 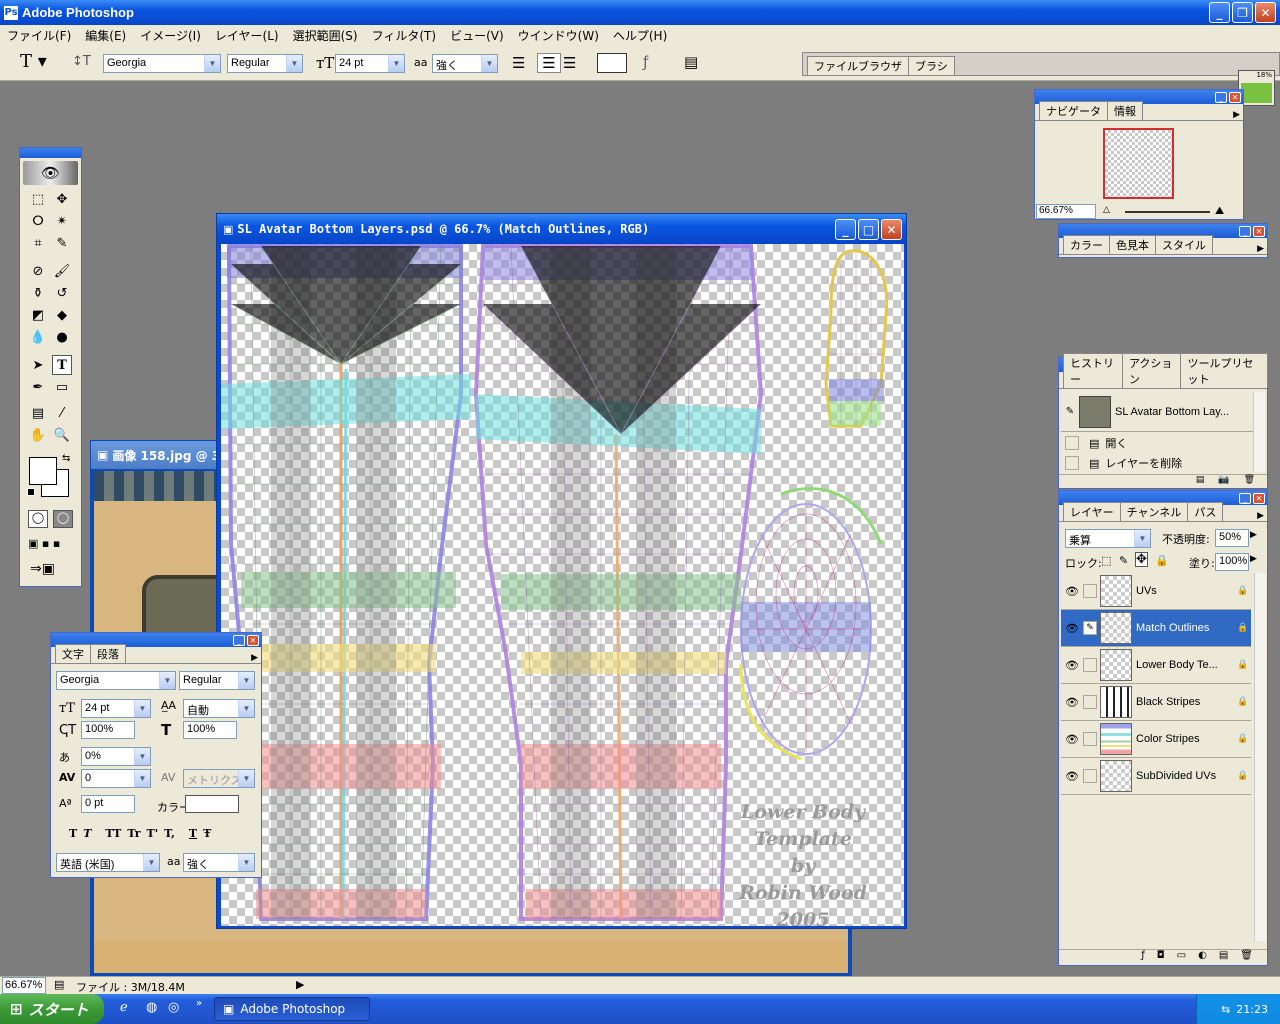 What do you see at coordinates (1223, 481) in the screenshot?
I see `snapshot-icon: 📷` at bounding box center [1223, 481].